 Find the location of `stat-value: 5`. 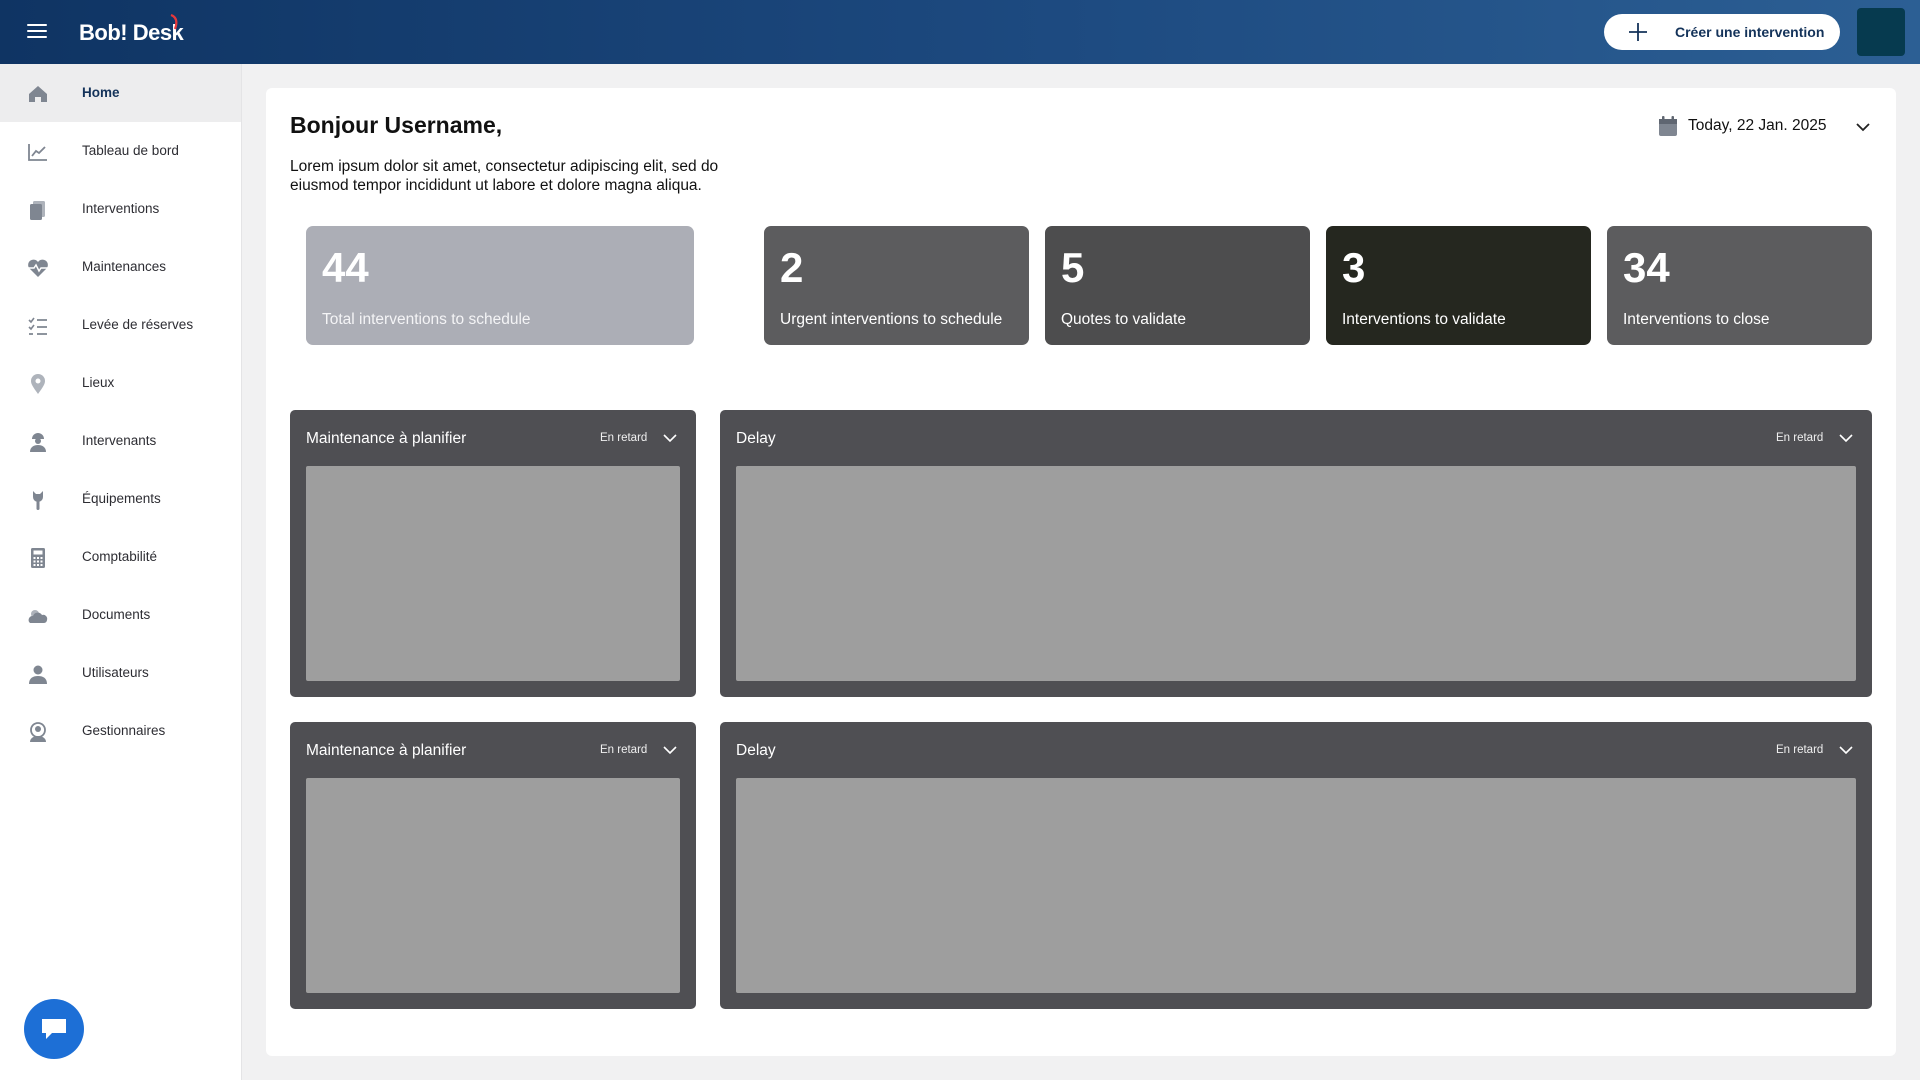

stat-value: 5 is located at coordinates (1073, 267).